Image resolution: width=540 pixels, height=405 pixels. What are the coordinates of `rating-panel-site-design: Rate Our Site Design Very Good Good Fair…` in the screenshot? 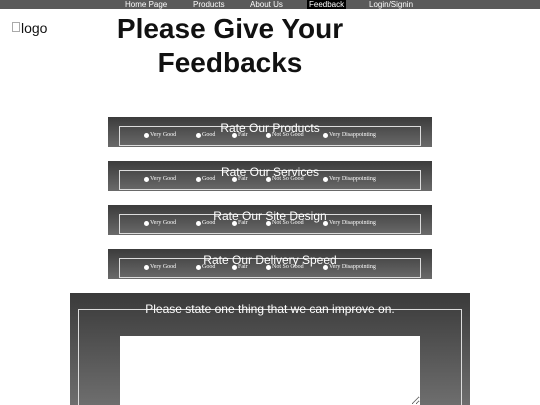 It's located at (270, 220).